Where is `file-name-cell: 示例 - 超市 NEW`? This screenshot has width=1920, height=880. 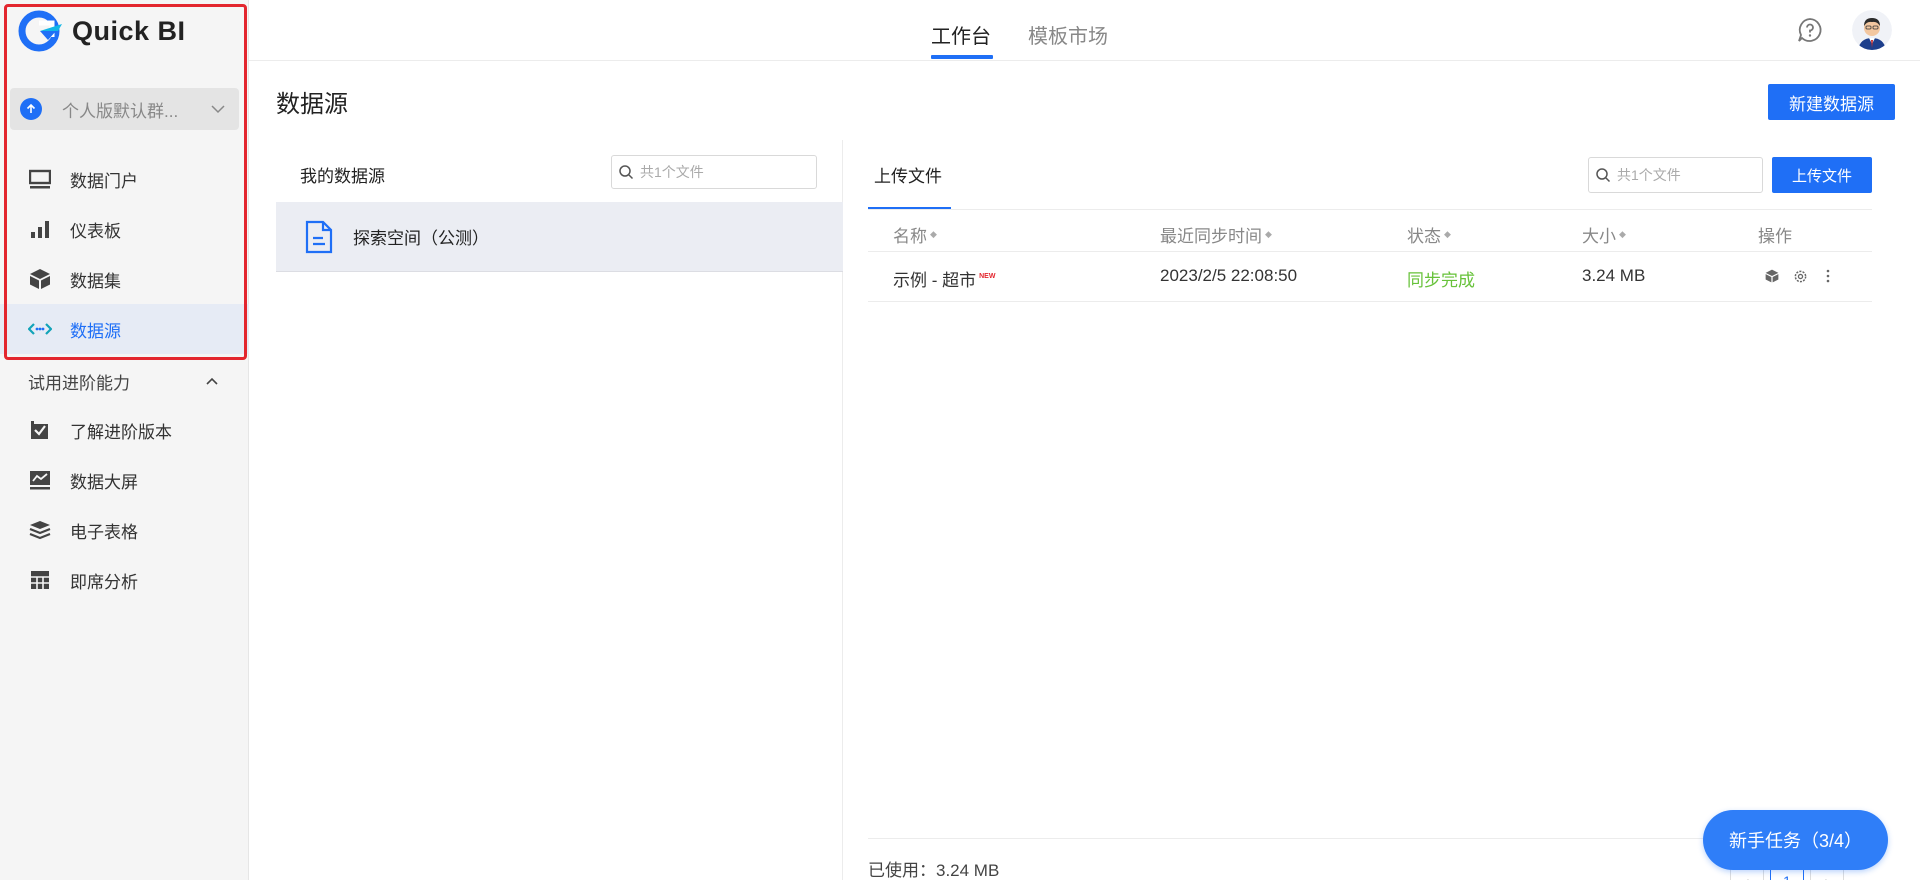 file-name-cell: 示例 - 超市 NEW is located at coordinates (944, 278).